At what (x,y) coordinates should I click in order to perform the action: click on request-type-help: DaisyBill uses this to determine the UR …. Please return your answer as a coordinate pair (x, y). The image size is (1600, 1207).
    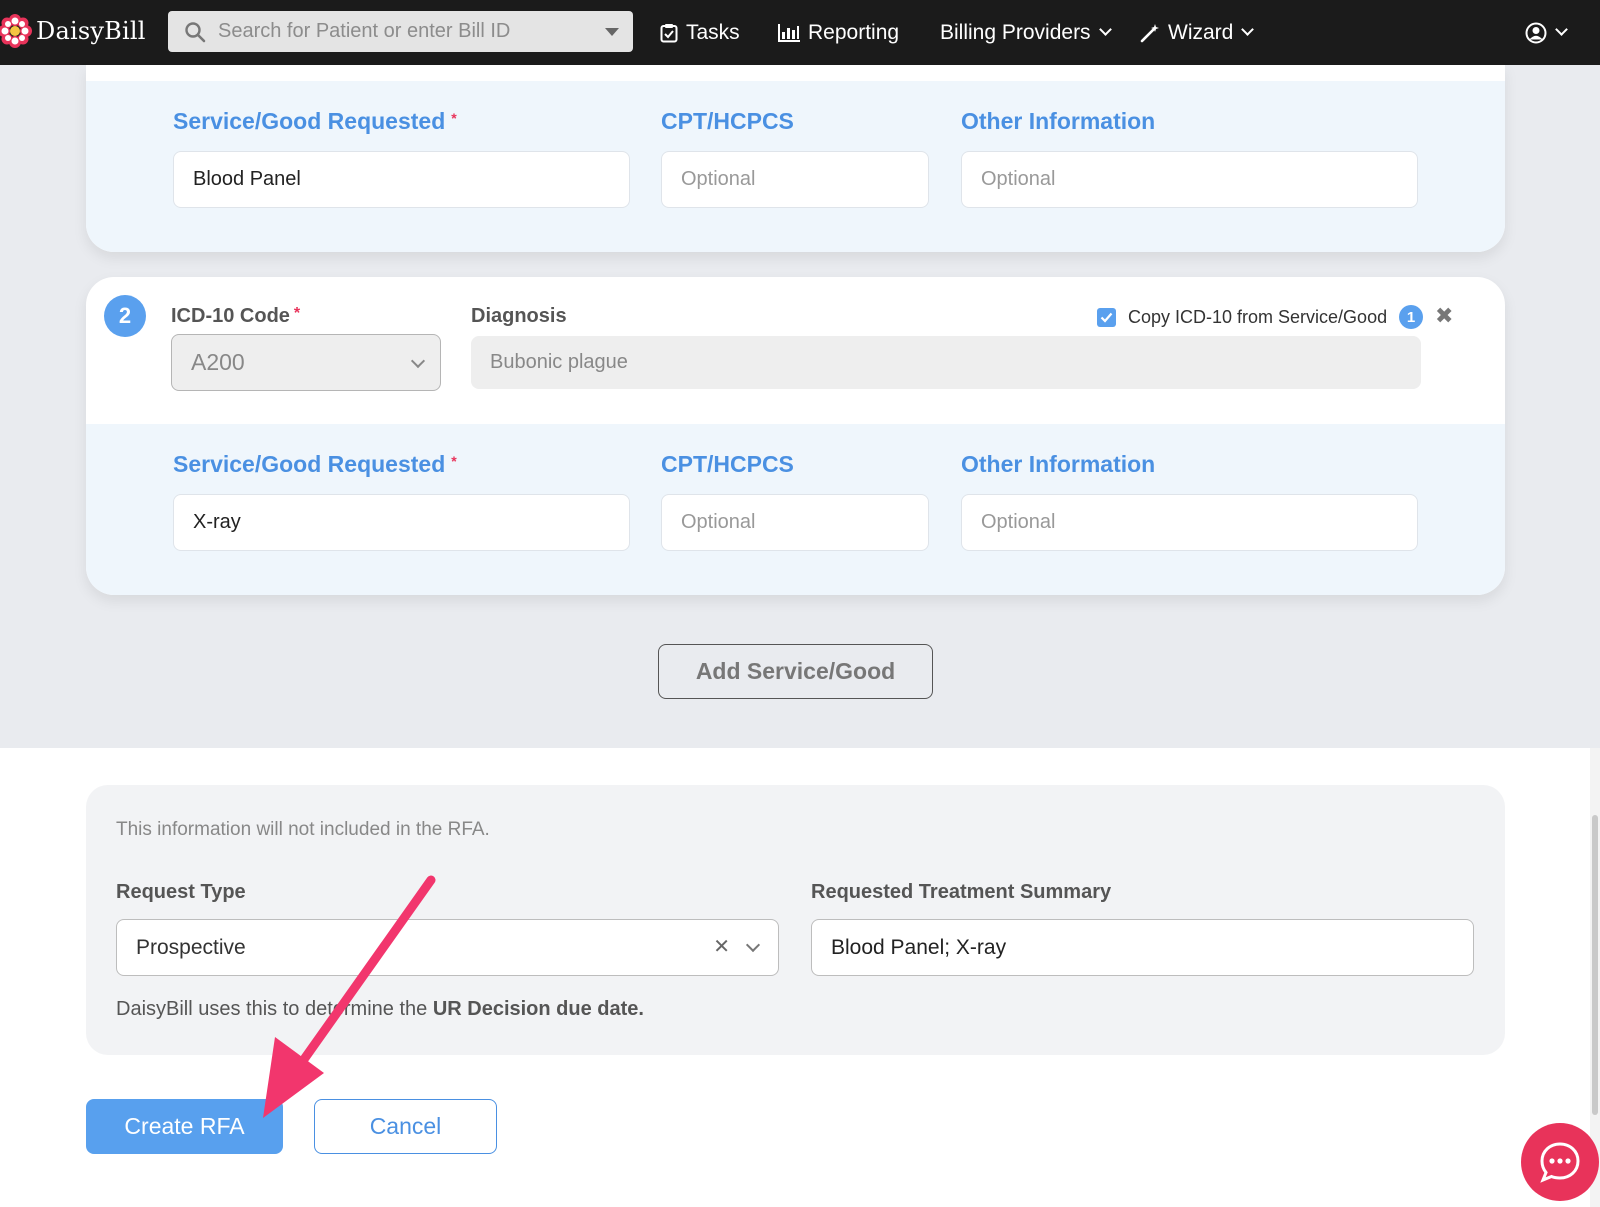
    Looking at the image, I should click on (380, 1009).